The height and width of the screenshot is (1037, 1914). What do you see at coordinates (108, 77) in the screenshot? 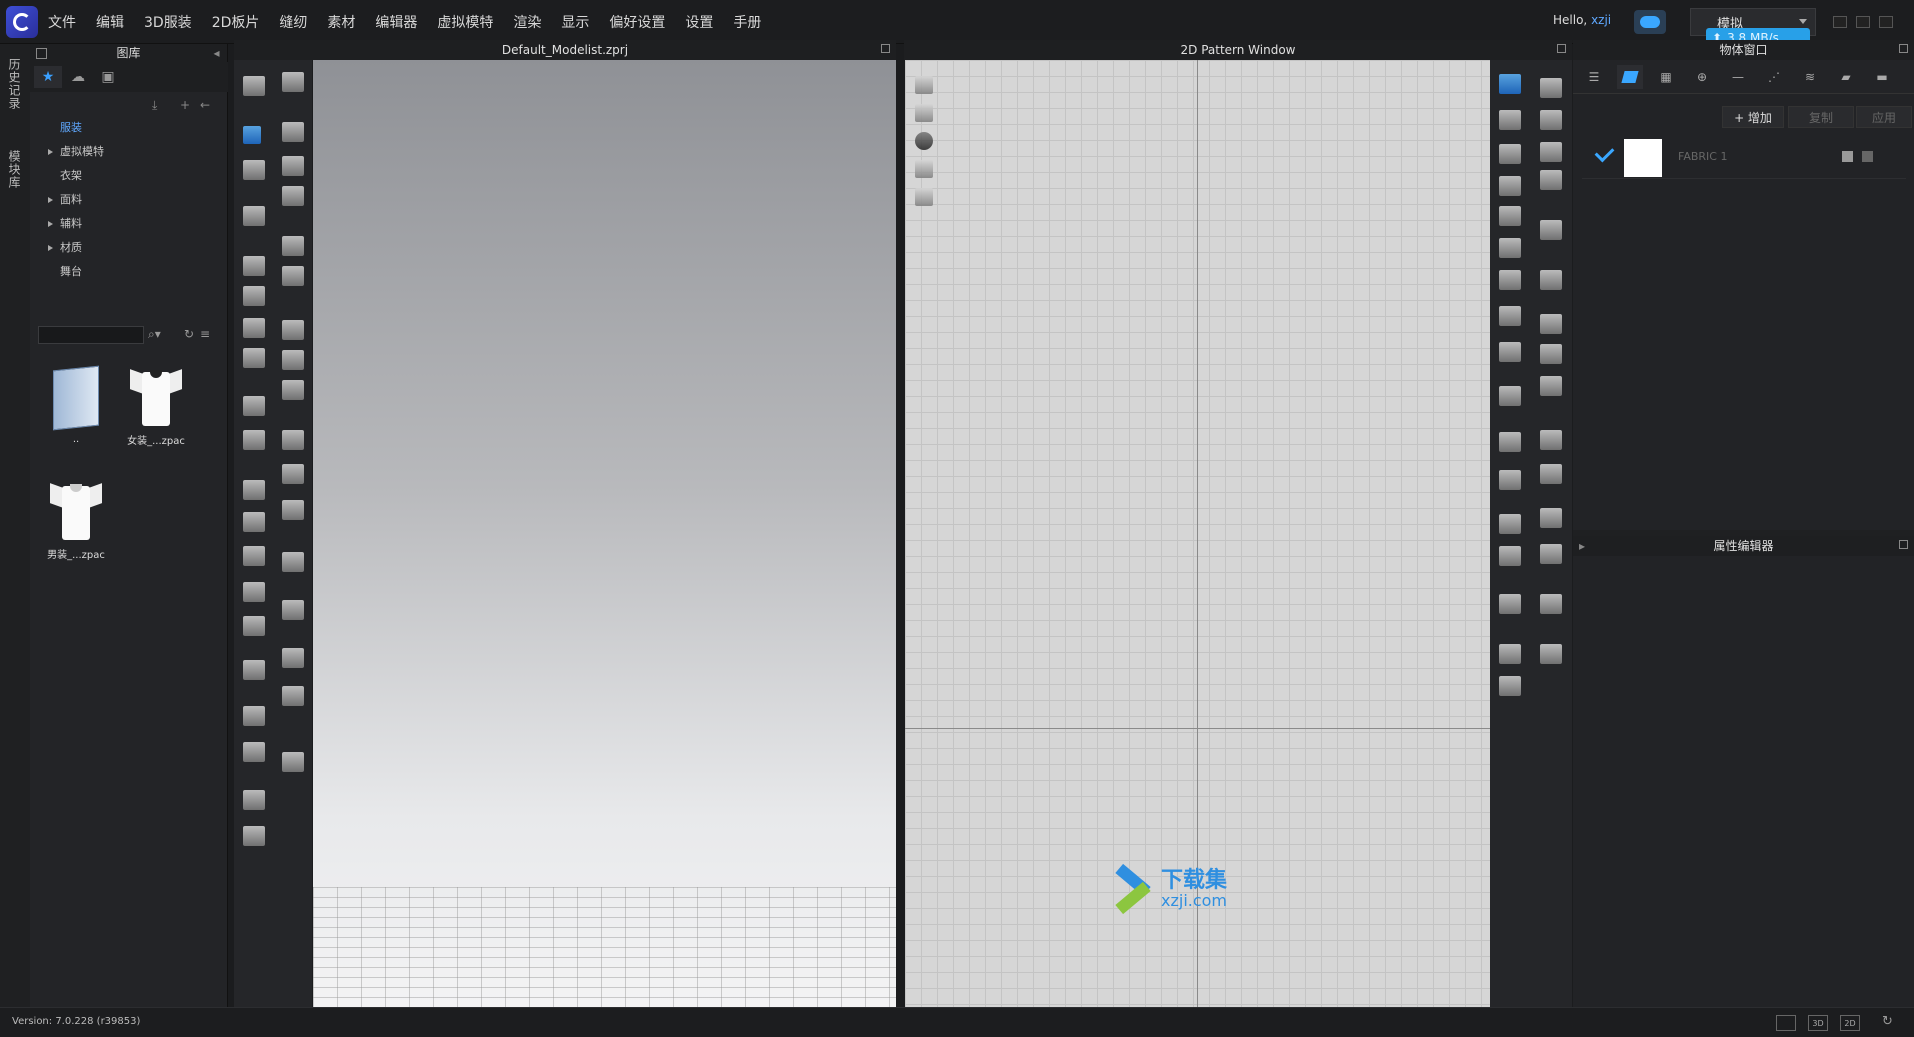
I see `store-tab: ▣` at bounding box center [108, 77].